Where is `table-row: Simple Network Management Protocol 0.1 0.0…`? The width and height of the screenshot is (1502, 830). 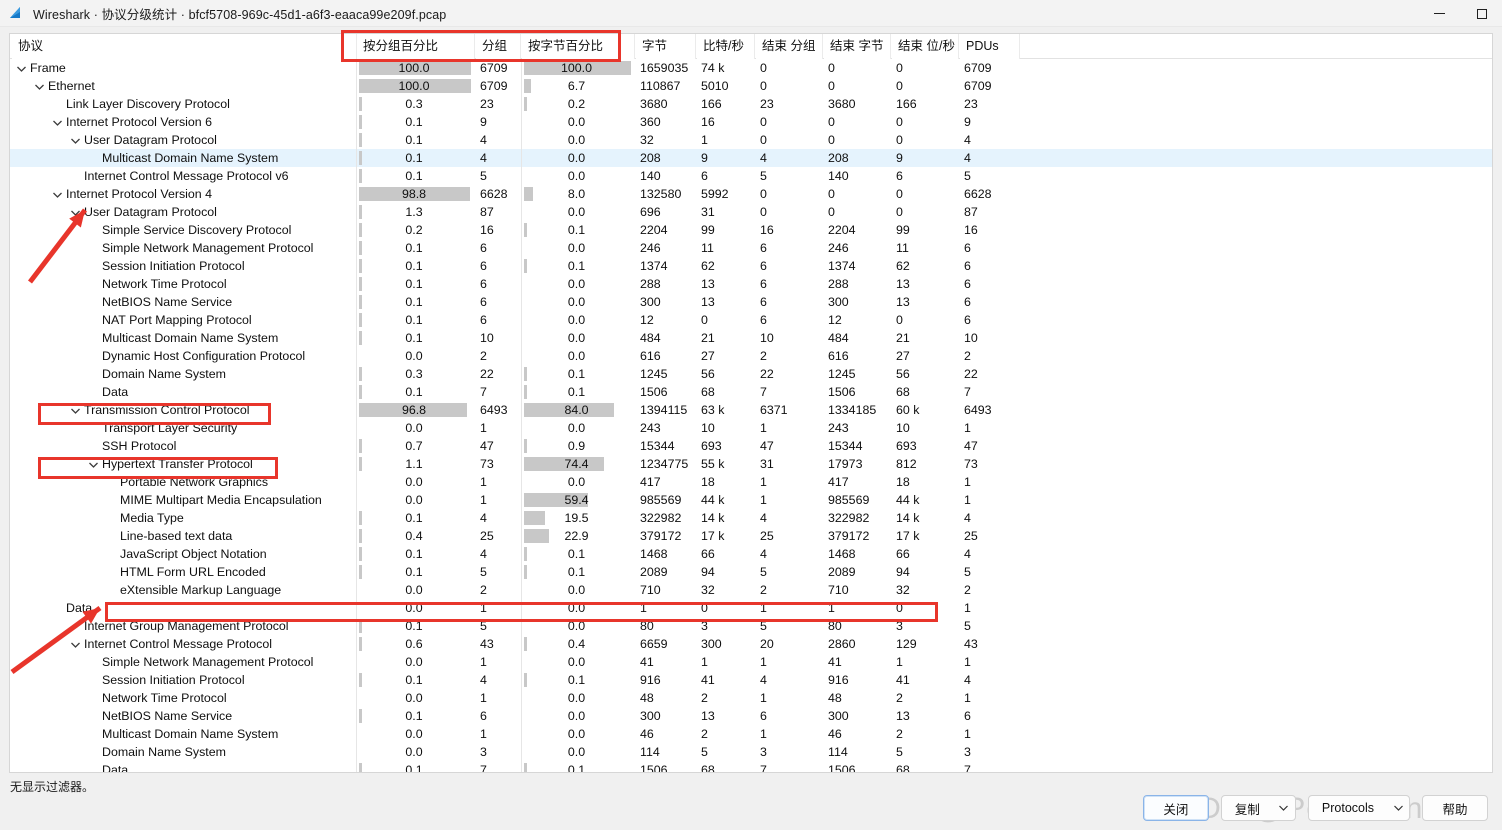 table-row: Simple Network Management Protocol 0.1 0.0… is located at coordinates (751, 248).